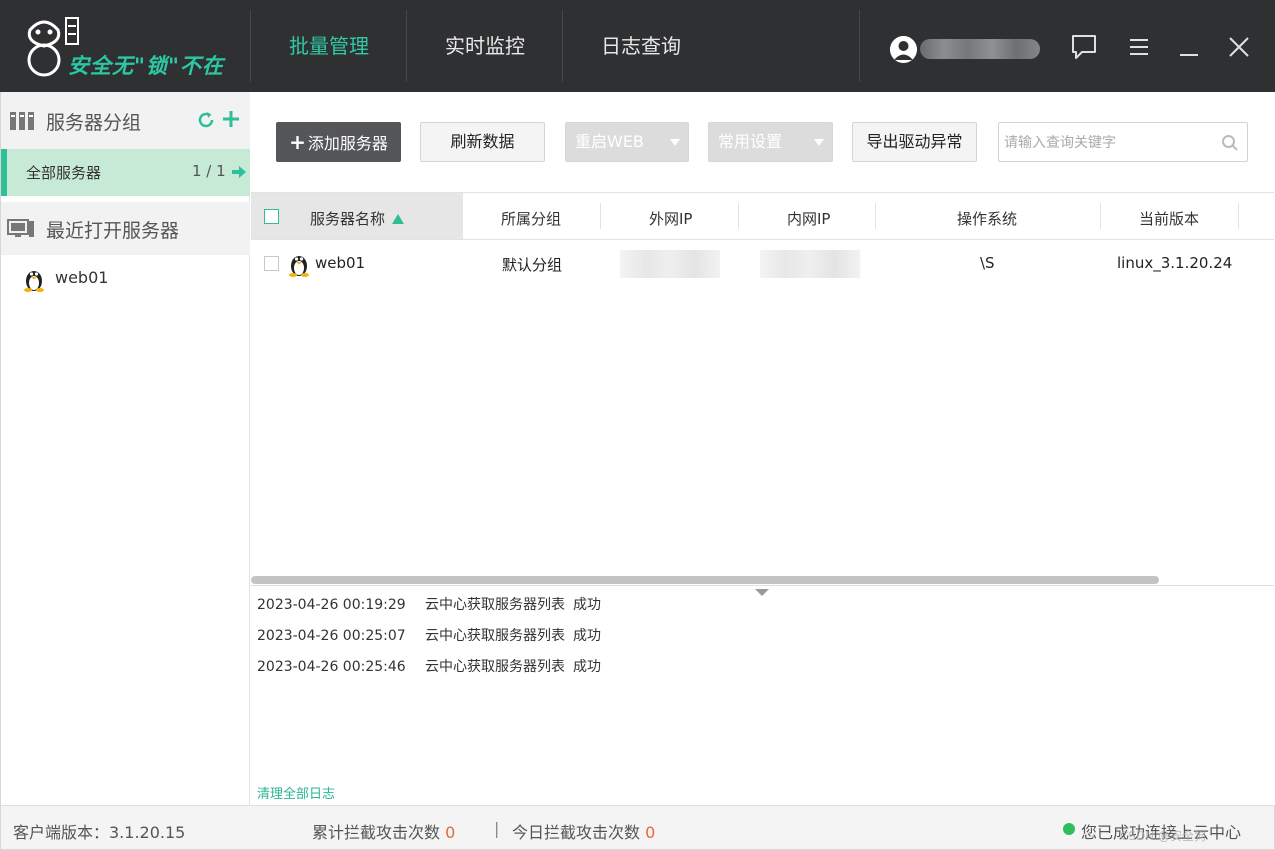 The height and width of the screenshot is (850, 1275). I want to click on nav-log-query: 日志查询, so click(641, 46).